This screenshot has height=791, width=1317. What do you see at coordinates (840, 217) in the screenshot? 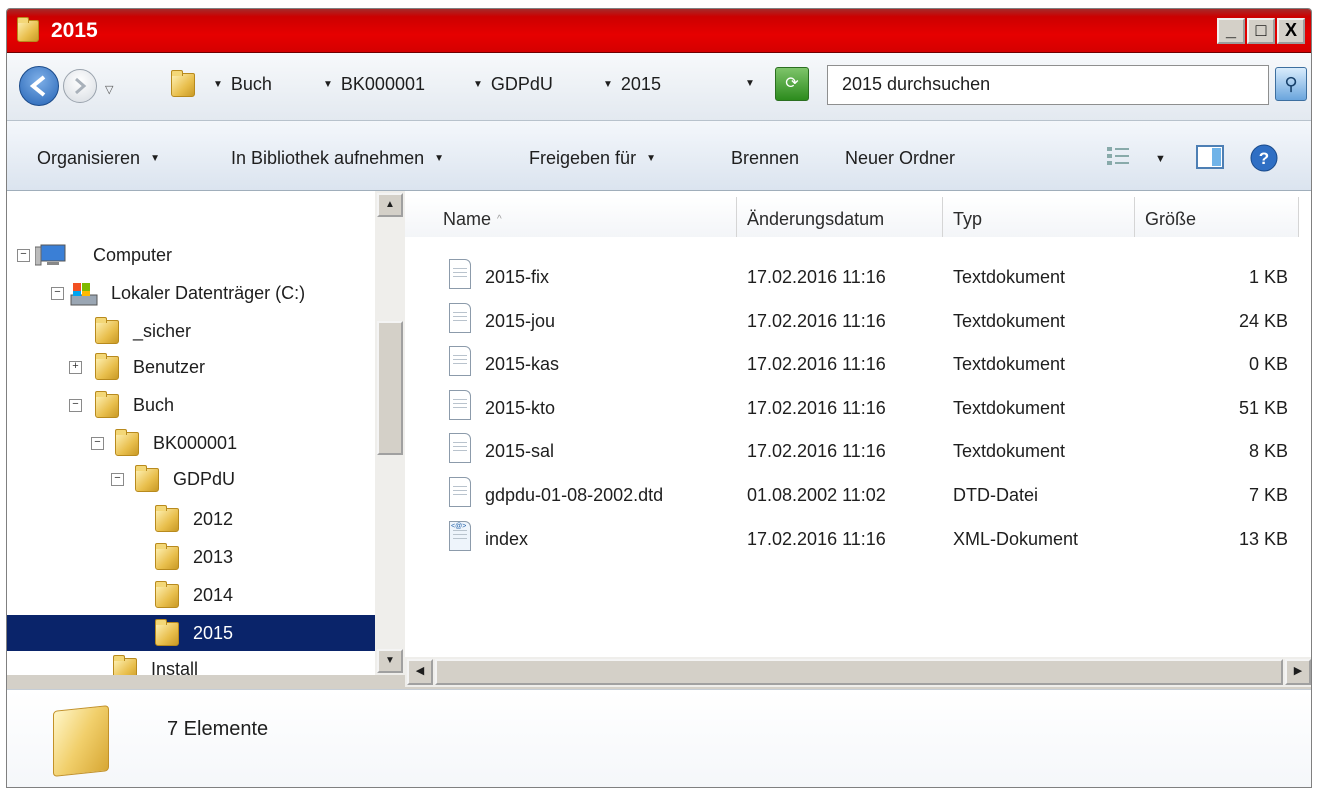
I see `column-header-date: Änderungsdatum` at bounding box center [840, 217].